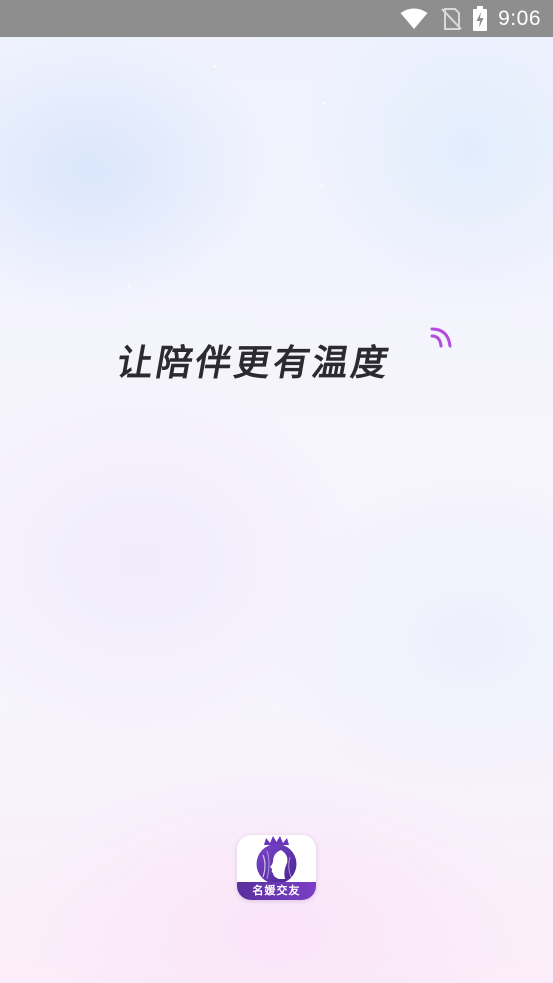 The image size is (553, 983). What do you see at coordinates (276, 860) in the screenshot?
I see `woman-with-crown-icon` at bounding box center [276, 860].